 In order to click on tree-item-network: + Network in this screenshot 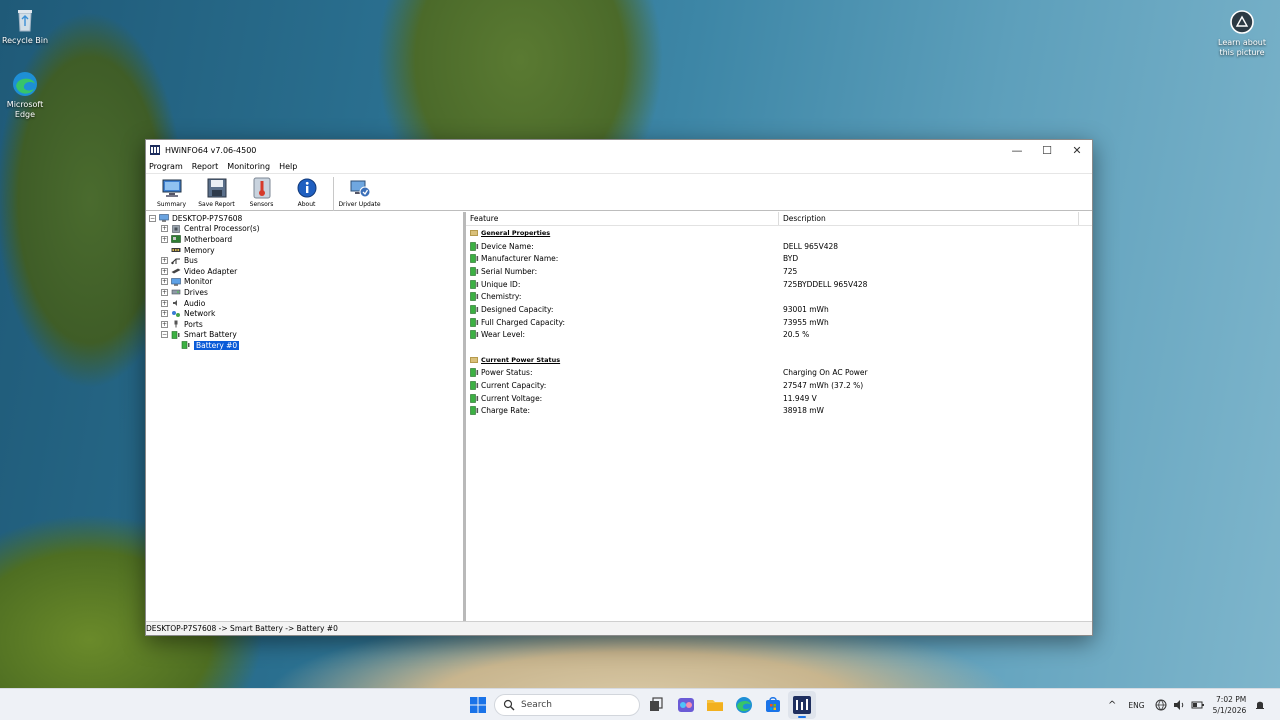, I will do `click(312, 313)`.